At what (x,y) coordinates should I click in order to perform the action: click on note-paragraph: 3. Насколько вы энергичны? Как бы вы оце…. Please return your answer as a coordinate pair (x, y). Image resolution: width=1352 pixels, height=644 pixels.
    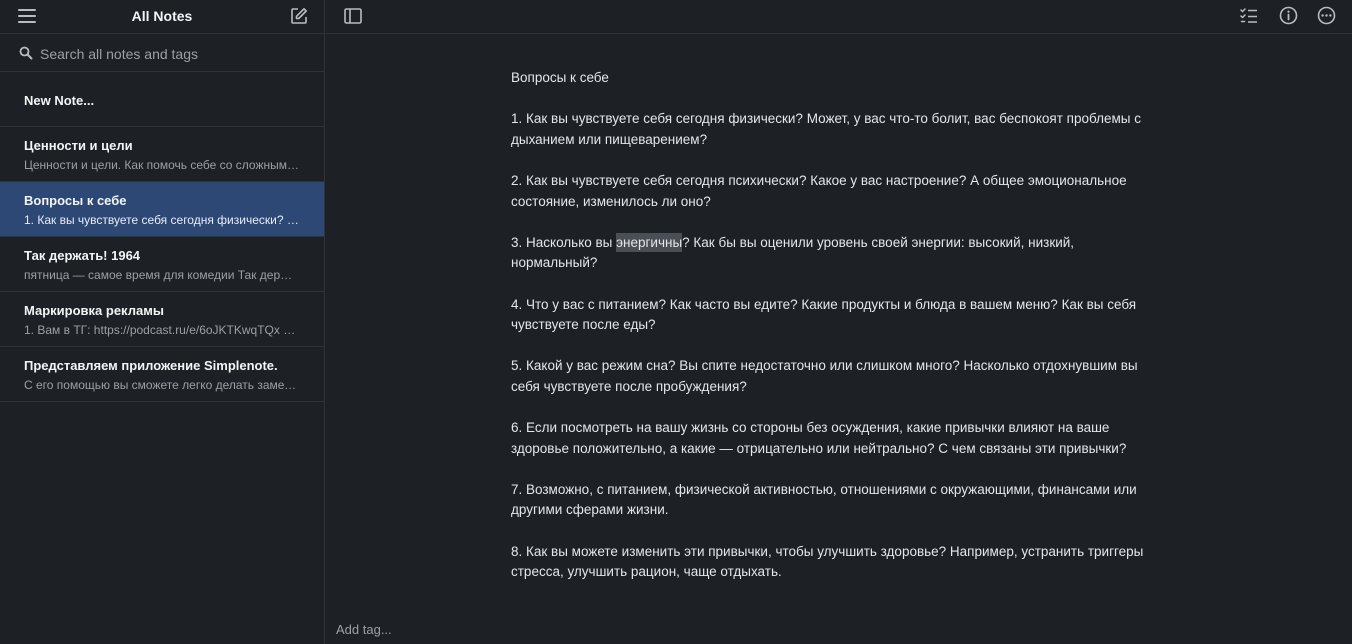
    Looking at the image, I should click on (836, 253).